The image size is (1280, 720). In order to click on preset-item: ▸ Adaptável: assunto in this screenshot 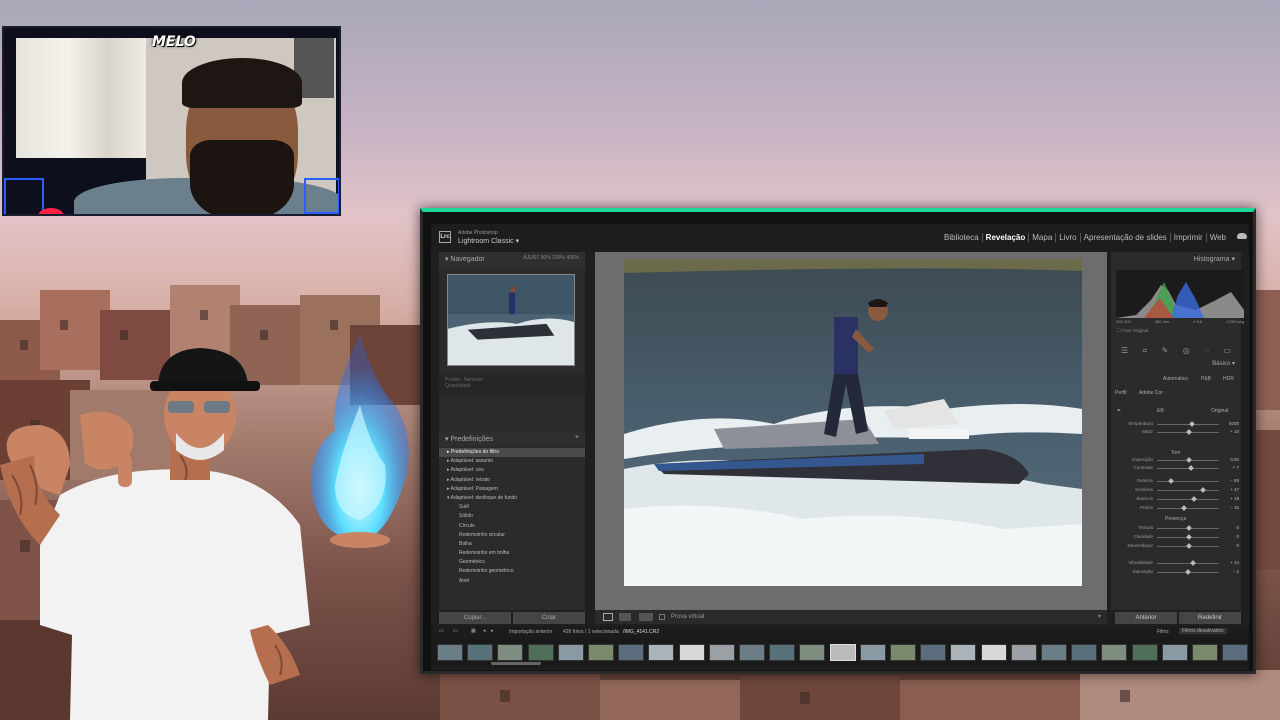, I will do `click(512, 461)`.